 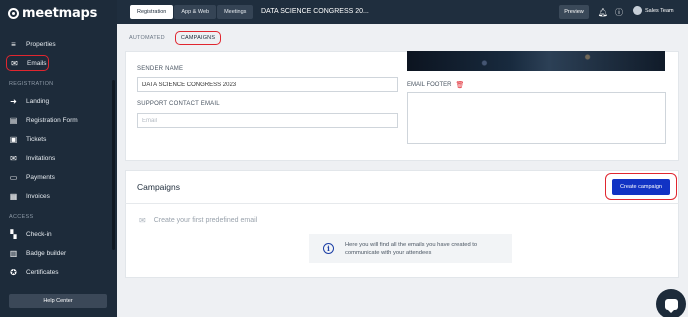 What do you see at coordinates (198, 38) in the screenshot?
I see `tab-campaigns: CAMPAIGNS` at bounding box center [198, 38].